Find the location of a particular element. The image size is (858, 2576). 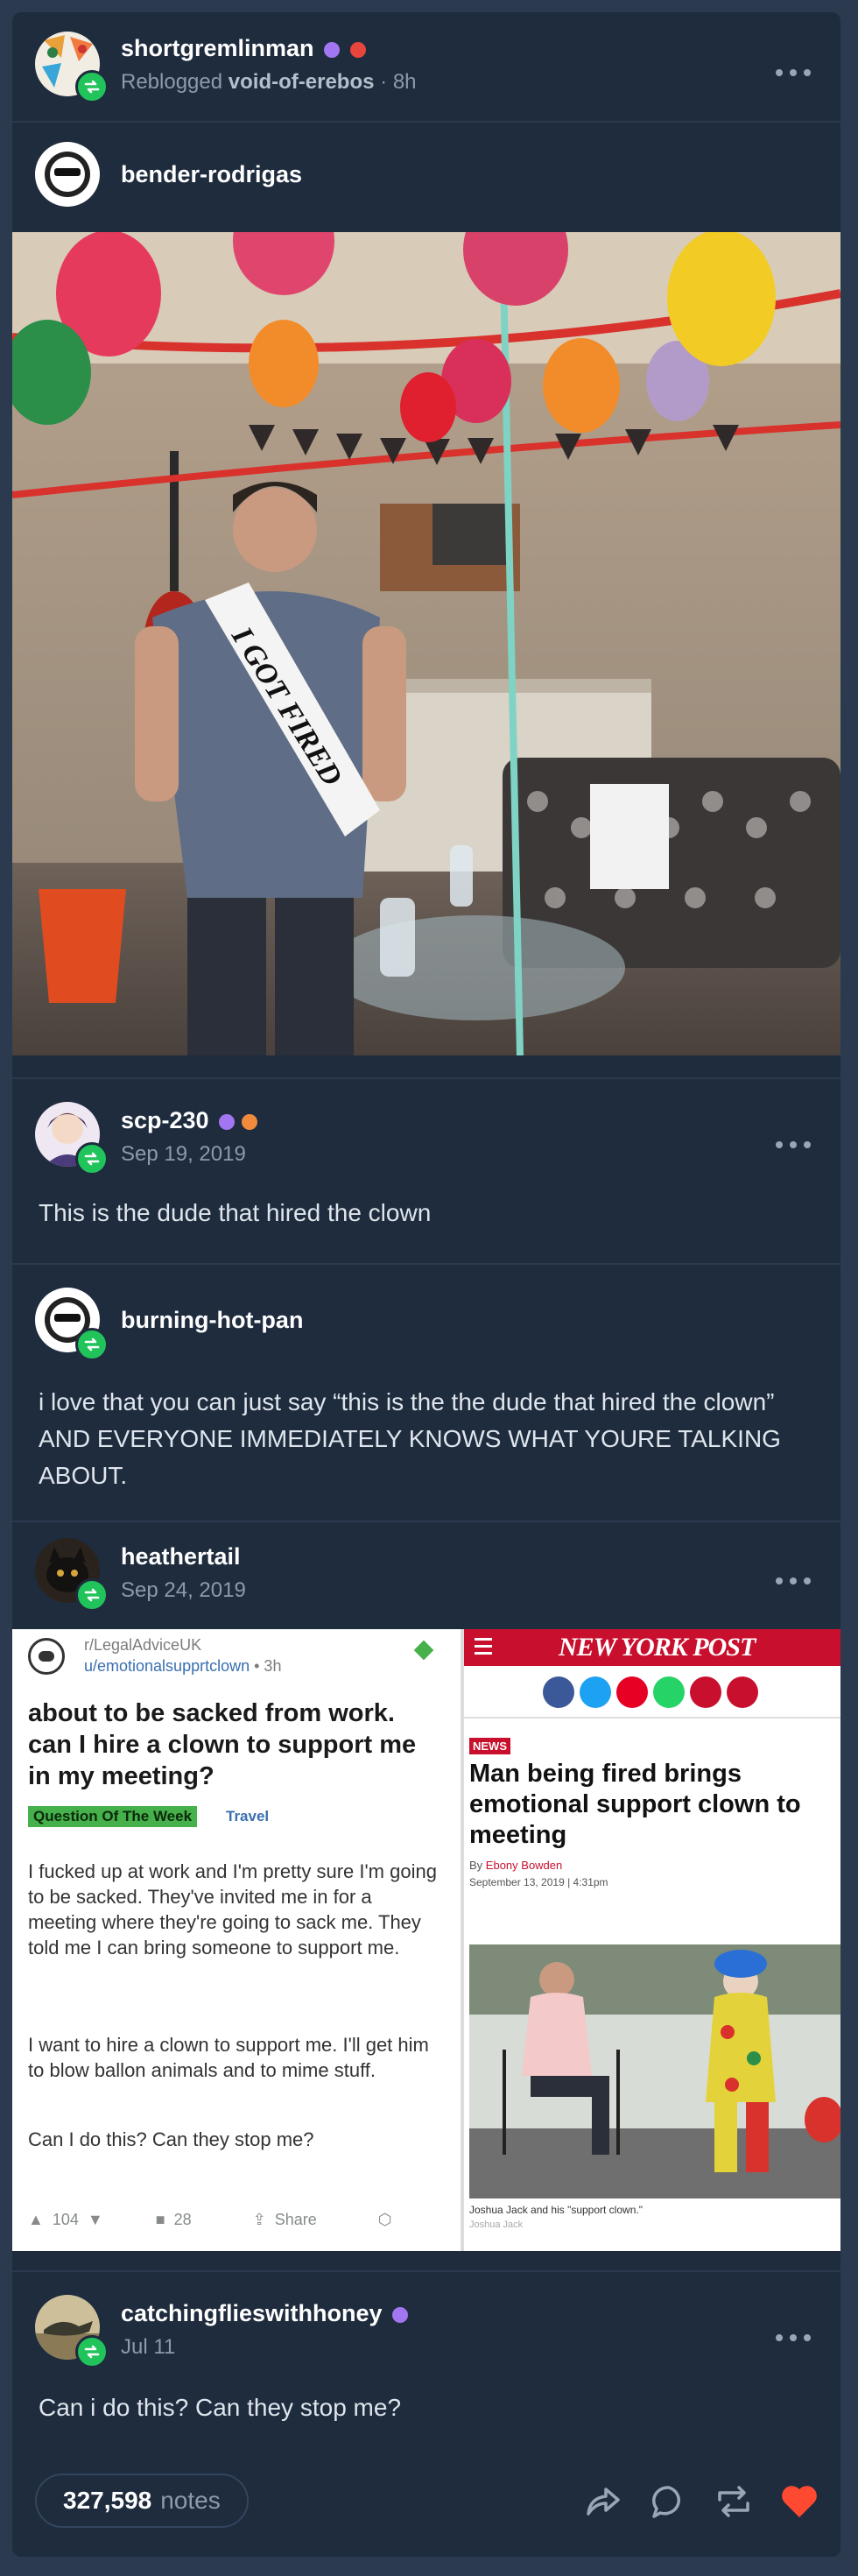

whatsapp-icon is located at coordinates (669, 1692).